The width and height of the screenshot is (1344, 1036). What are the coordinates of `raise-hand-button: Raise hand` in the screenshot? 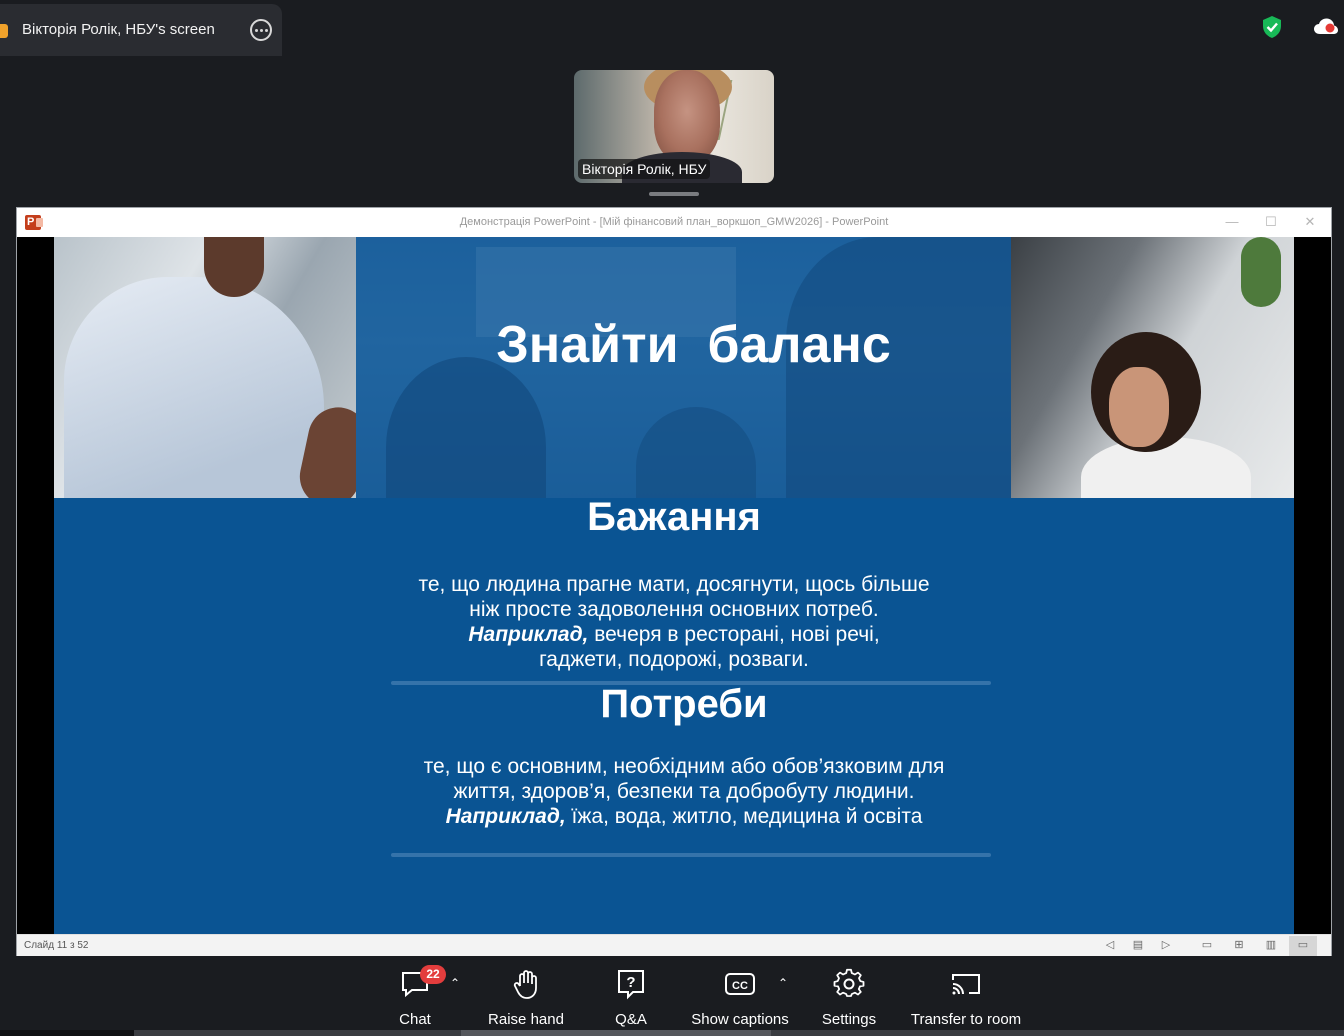 It's located at (526, 998).